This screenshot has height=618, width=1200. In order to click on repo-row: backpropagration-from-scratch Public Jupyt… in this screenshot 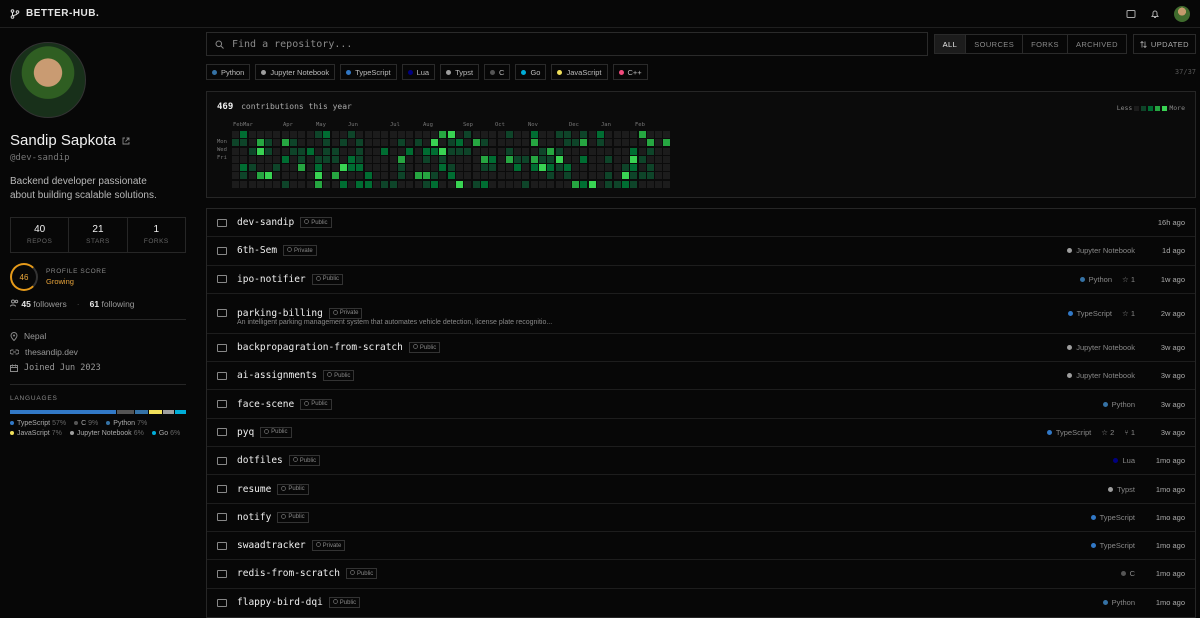, I will do `click(701, 348)`.